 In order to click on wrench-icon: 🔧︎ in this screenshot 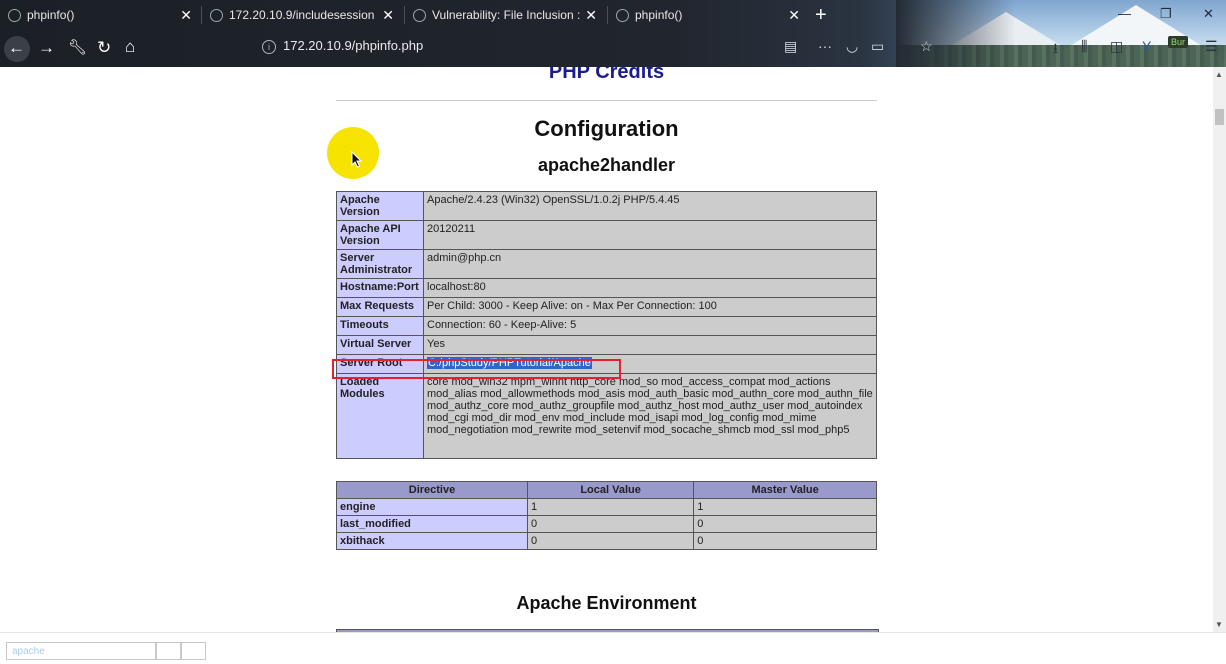, I will do `click(77, 48)`.